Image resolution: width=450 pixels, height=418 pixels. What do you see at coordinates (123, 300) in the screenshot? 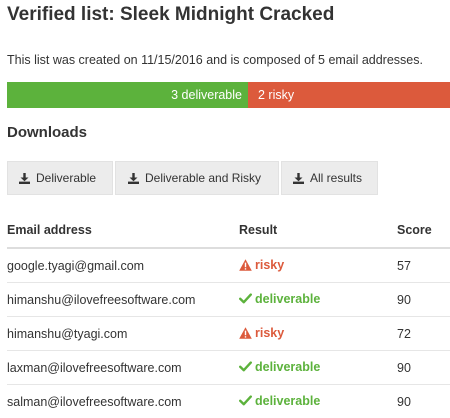
I see `email-cell: himanshu@ilovefreesoftware.com` at bounding box center [123, 300].